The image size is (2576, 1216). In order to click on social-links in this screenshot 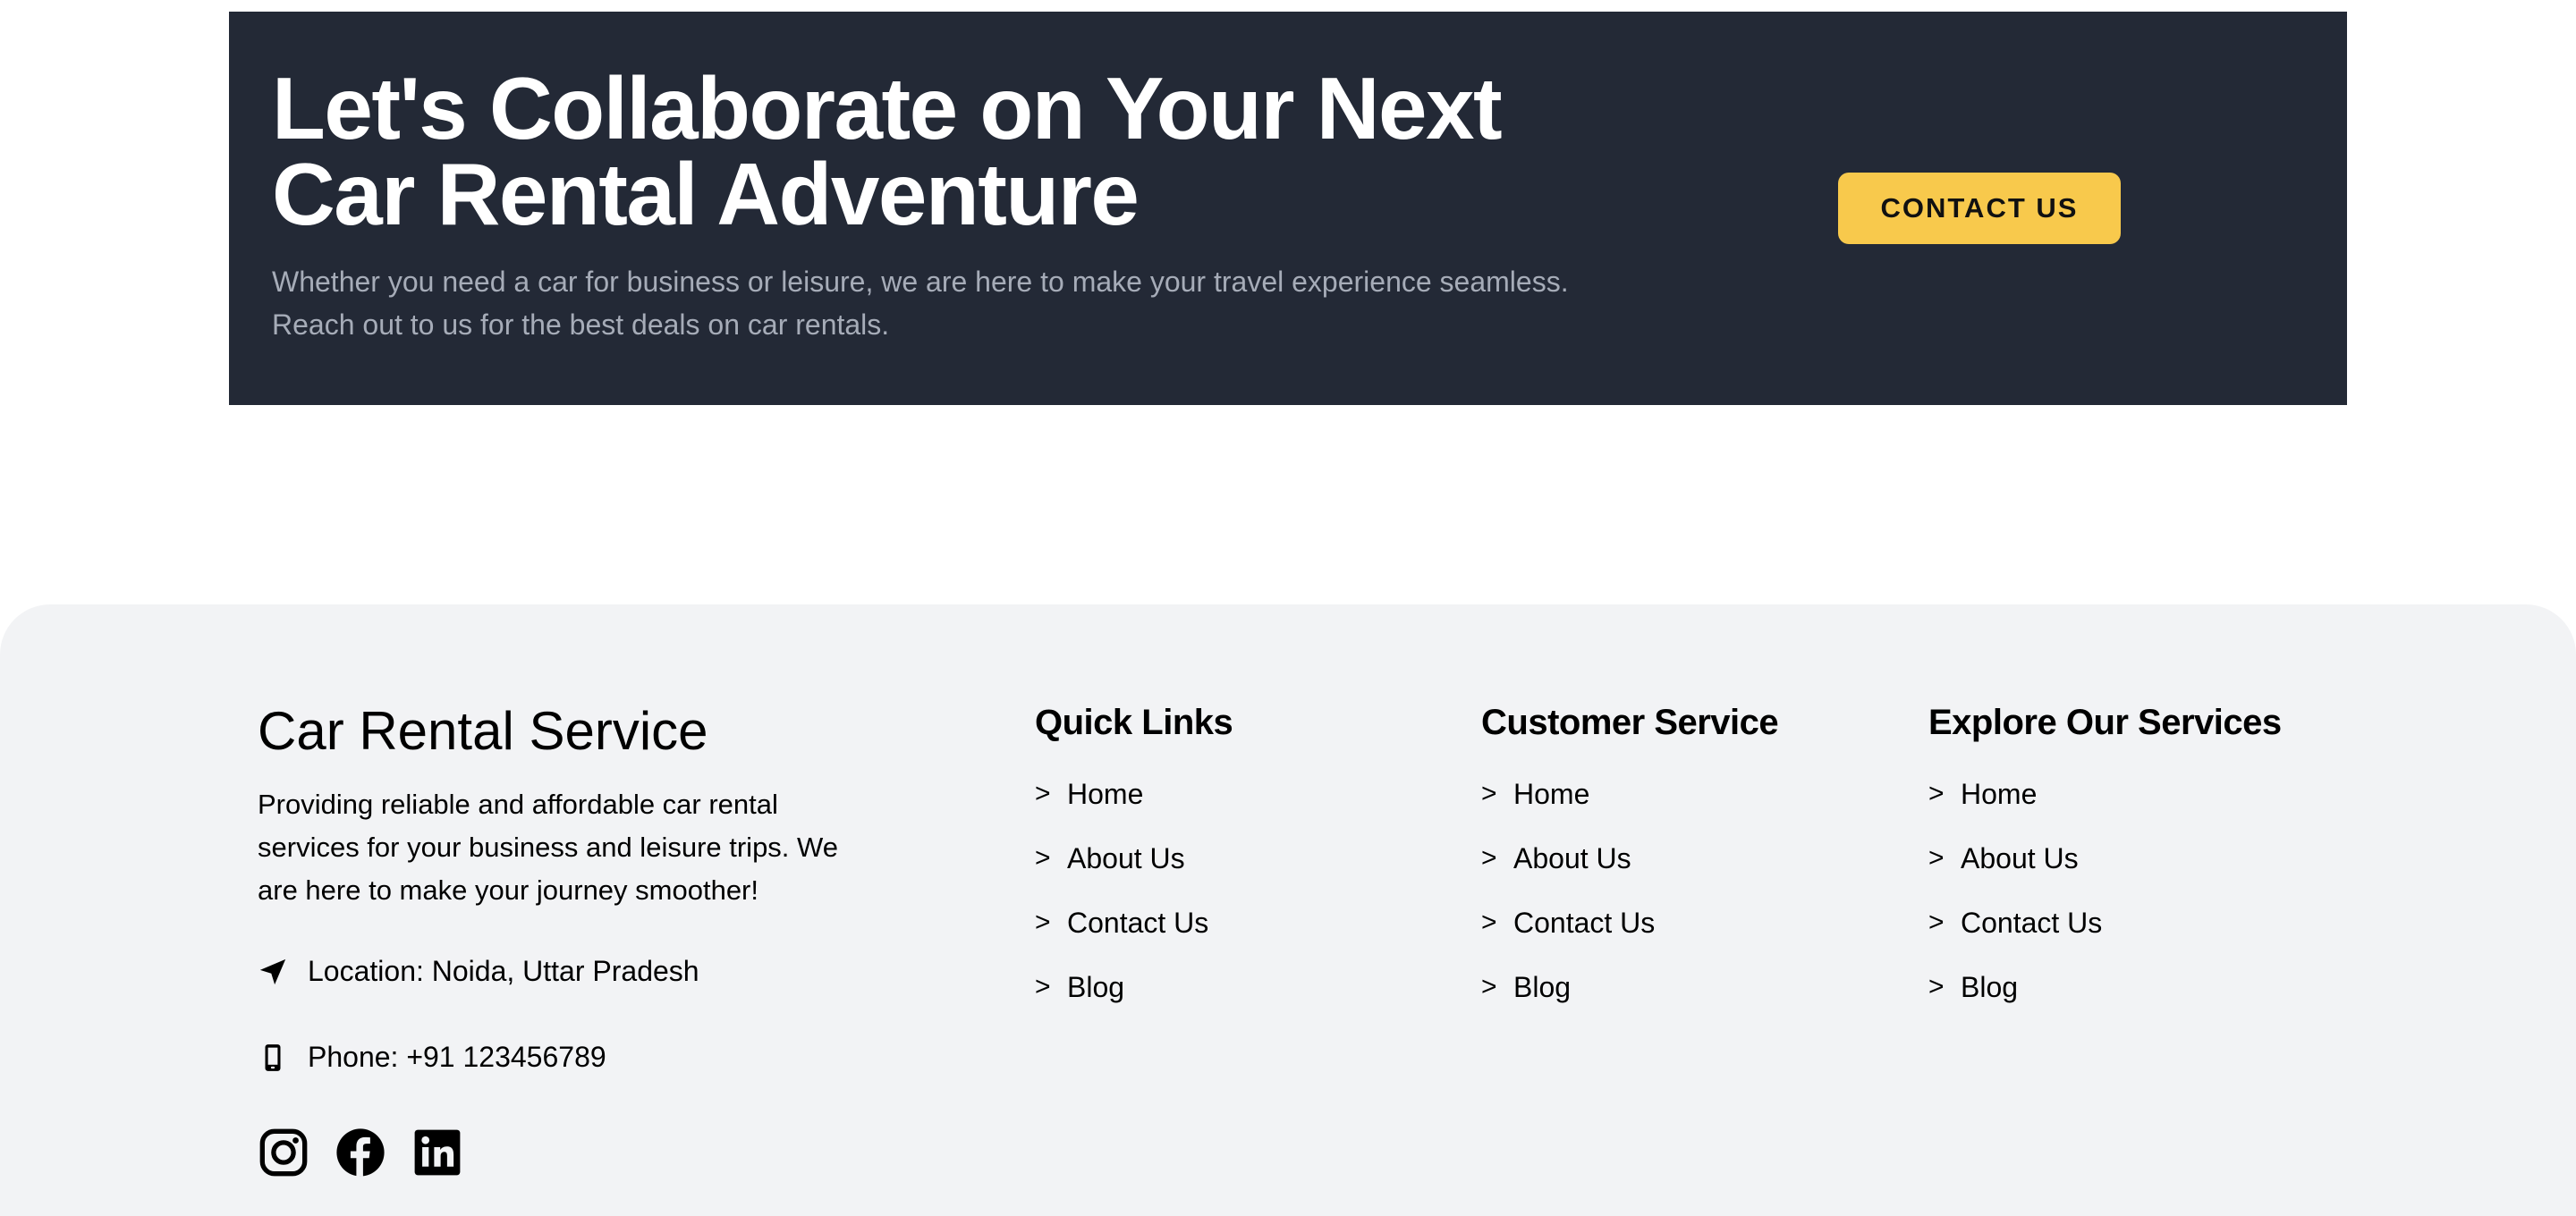, I will do `click(360, 1152)`.